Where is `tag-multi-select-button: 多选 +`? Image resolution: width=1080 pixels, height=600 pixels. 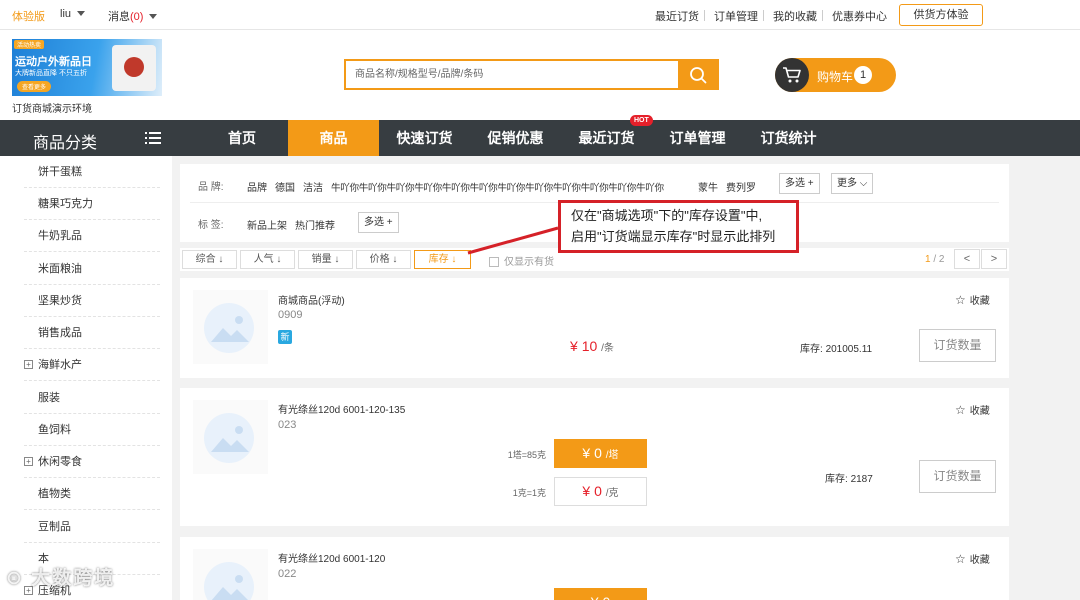 tag-multi-select-button: 多选 + is located at coordinates (378, 222).